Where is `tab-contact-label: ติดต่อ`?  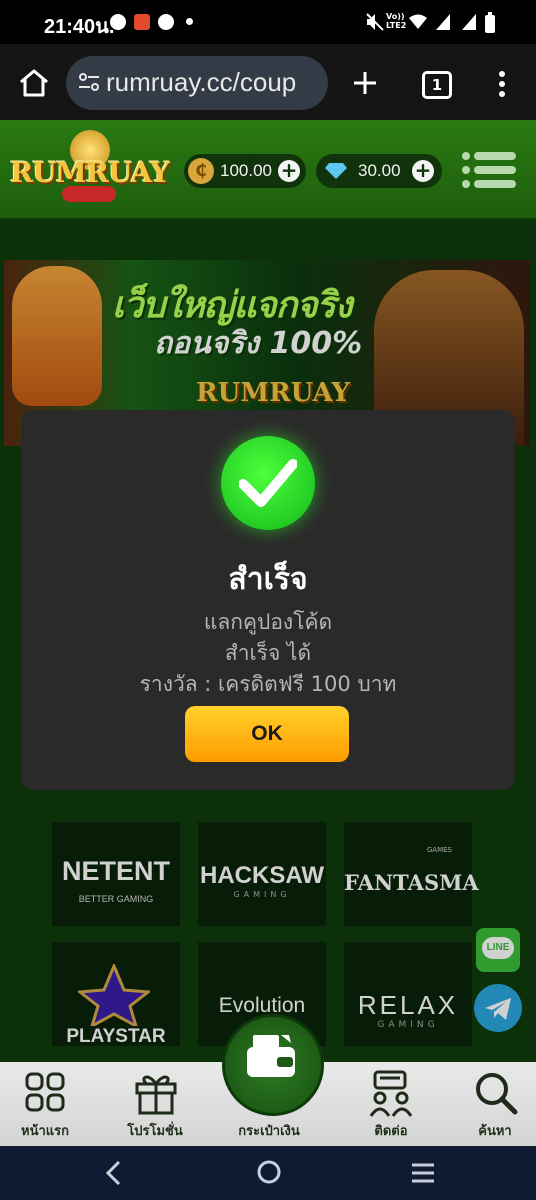 tab-contact-label: ติดต่อ is located at coordinates (391, 1131).